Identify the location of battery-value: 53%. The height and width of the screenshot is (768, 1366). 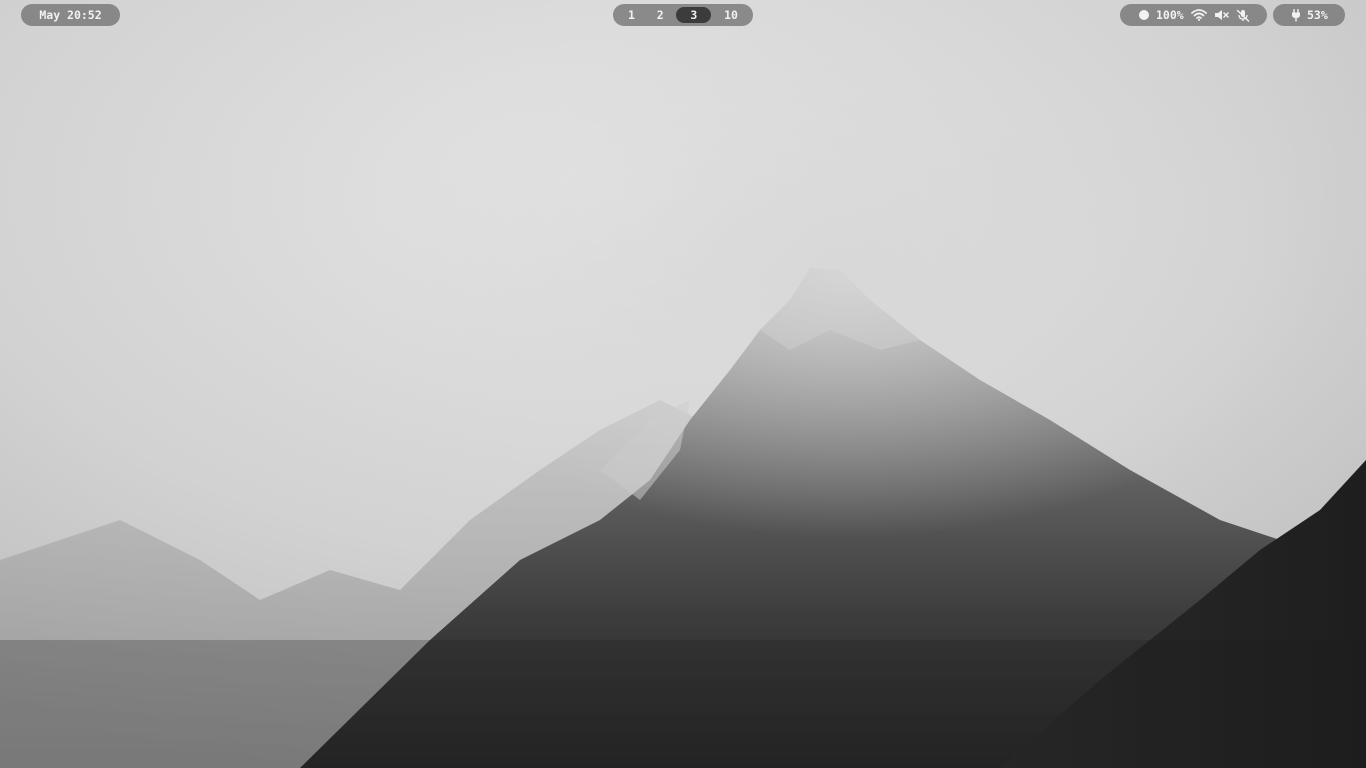
(1317, 15).